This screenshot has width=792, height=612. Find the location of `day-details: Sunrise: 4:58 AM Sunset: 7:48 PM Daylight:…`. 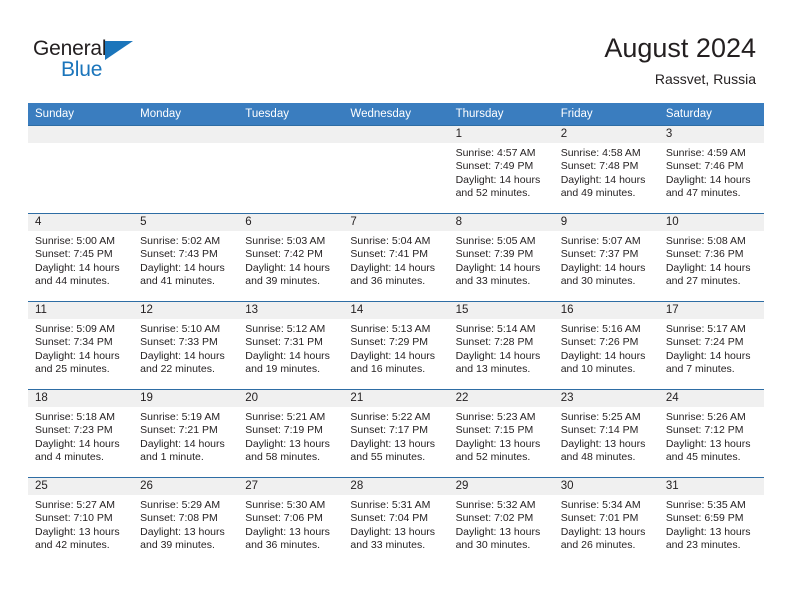

day-details: Sunrise: 4:58 AM Sunset: 7:48 PM Daylight:… is located at coordinates (606, 172).